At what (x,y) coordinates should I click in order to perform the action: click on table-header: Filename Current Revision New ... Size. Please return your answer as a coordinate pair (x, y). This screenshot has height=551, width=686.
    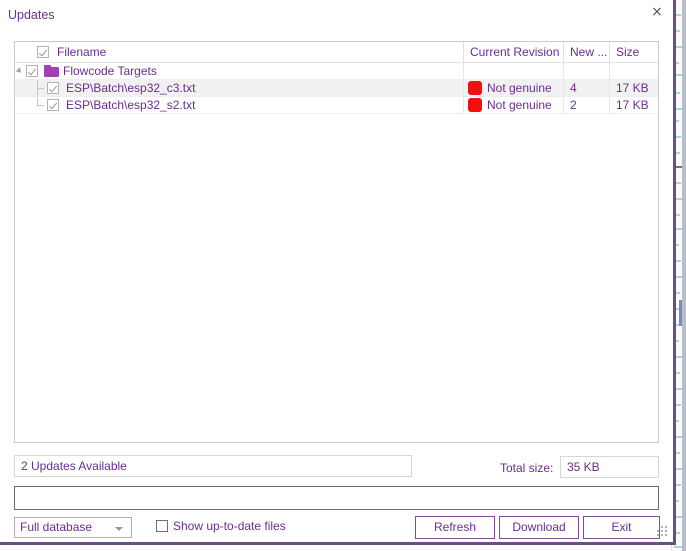
    Looking at the image, I should click on (336, 52).